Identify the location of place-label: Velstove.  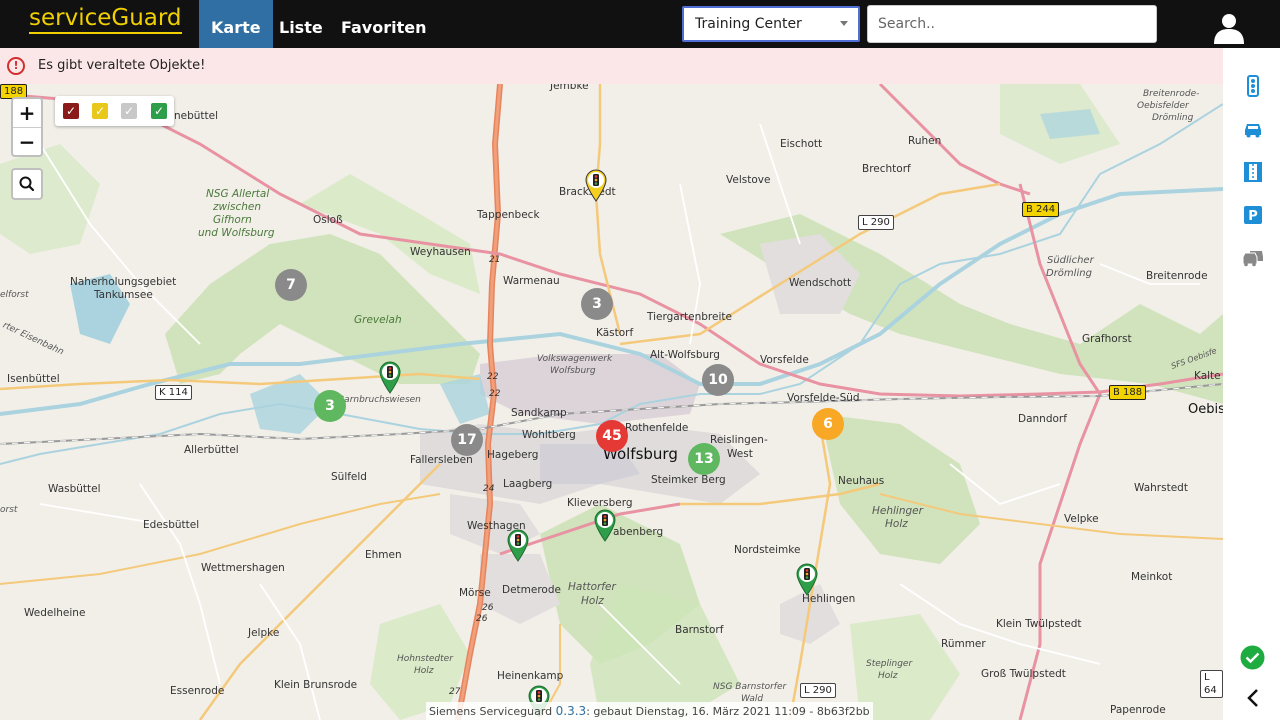
(748, 180).